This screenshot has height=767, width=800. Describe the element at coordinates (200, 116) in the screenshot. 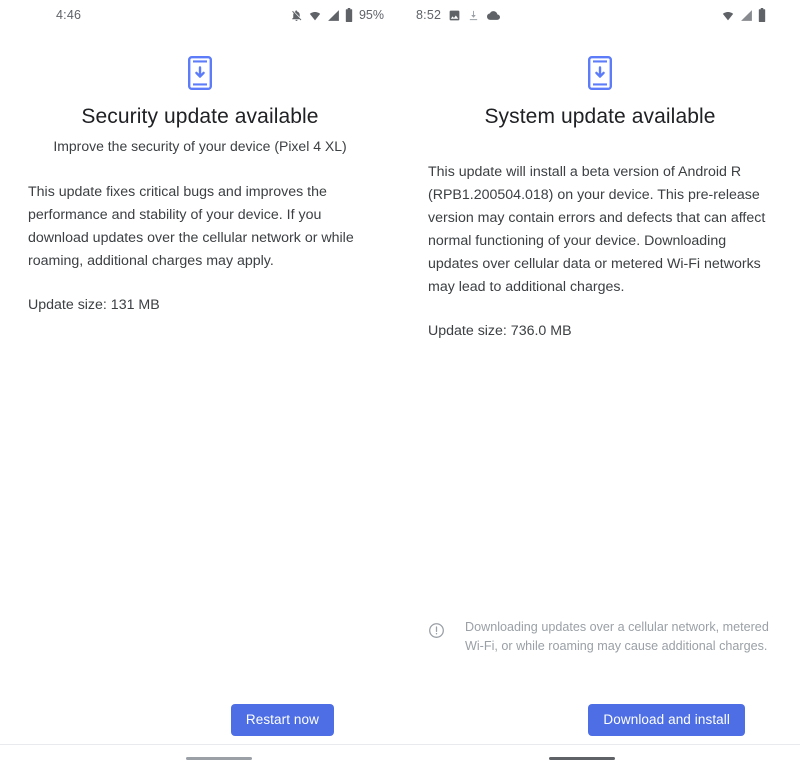

I see `page-title: Security update available` at that location.